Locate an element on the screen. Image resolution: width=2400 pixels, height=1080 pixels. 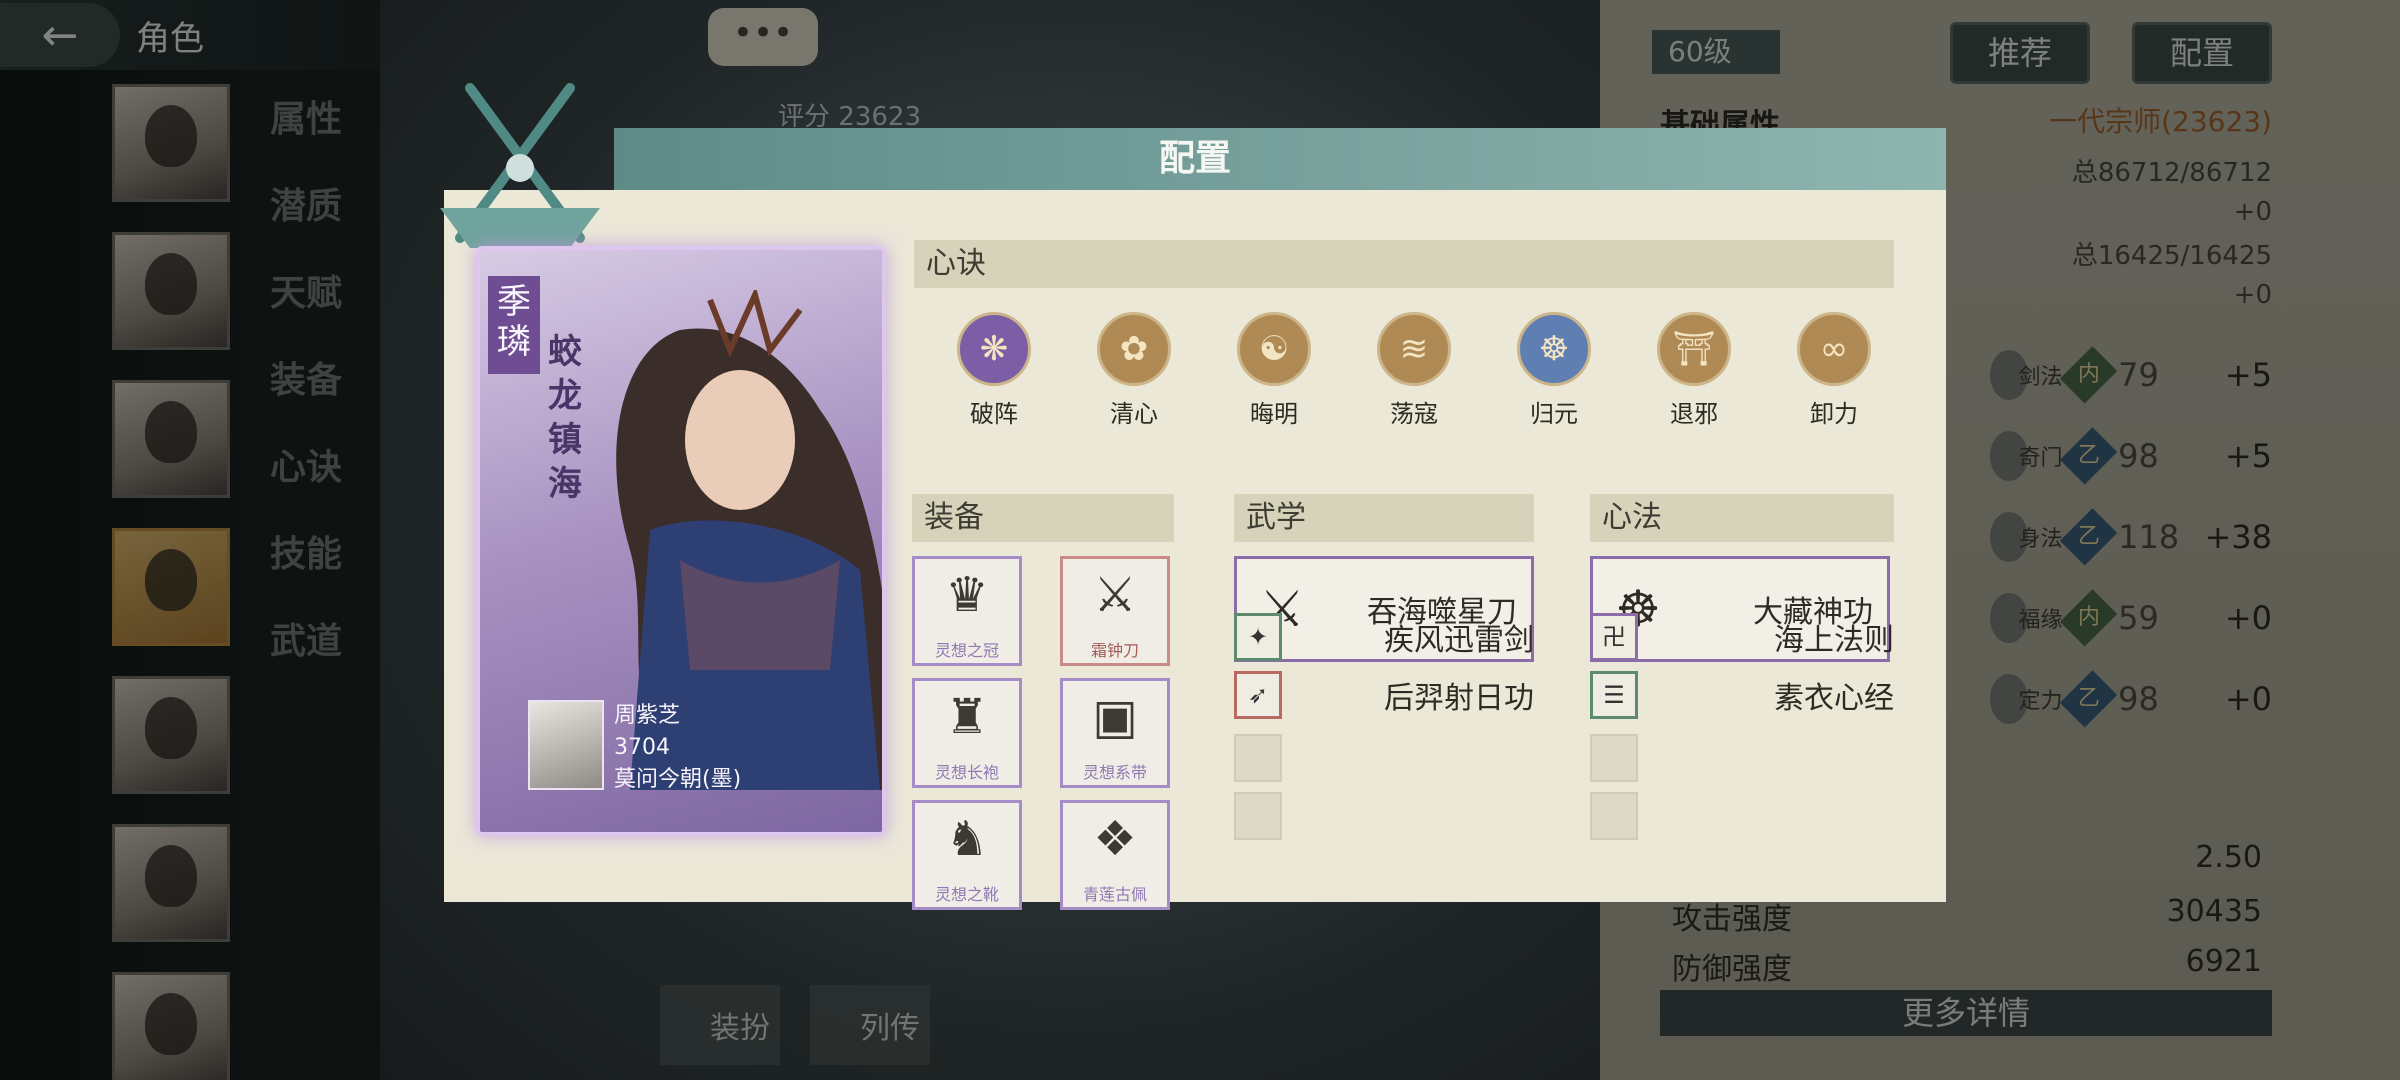
xinjue-label: 退邪 is located at coordinates (1694, 414).